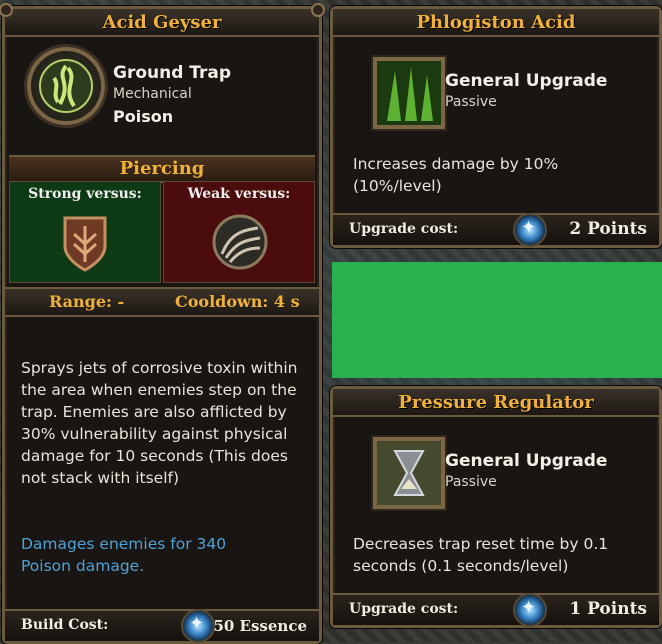 The height and width of the screenshot is (644, 662). Describe the element at coordinates (318, 10) in the screenshot. I see `ornament-bolt` at that location.